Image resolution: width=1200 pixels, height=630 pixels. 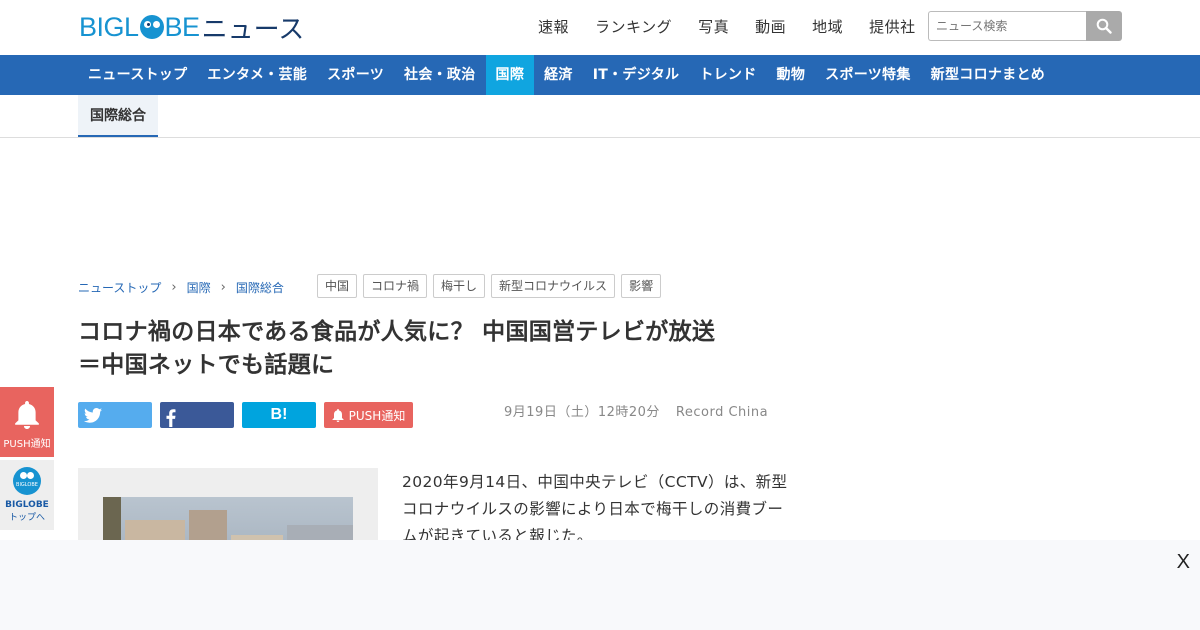 What do you see at coordinates (93, 415) in the screenshot?
I see `twitter-icon` at bounding box center [93, 415].